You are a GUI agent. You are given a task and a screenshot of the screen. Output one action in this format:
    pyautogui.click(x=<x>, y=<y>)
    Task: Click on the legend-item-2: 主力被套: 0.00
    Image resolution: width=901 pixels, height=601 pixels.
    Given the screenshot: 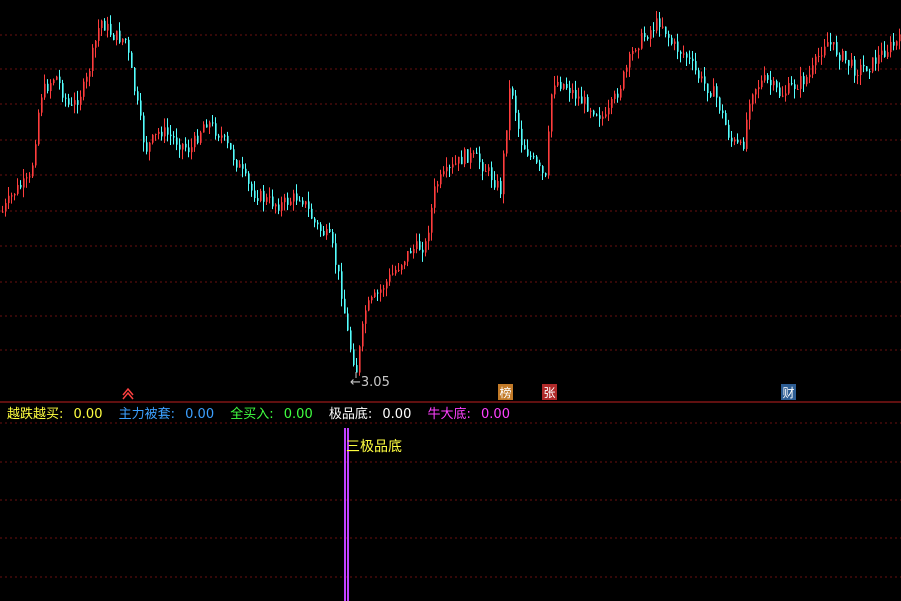 What is the action you would take?
    pyautogui.click(x=172, y=414)
    